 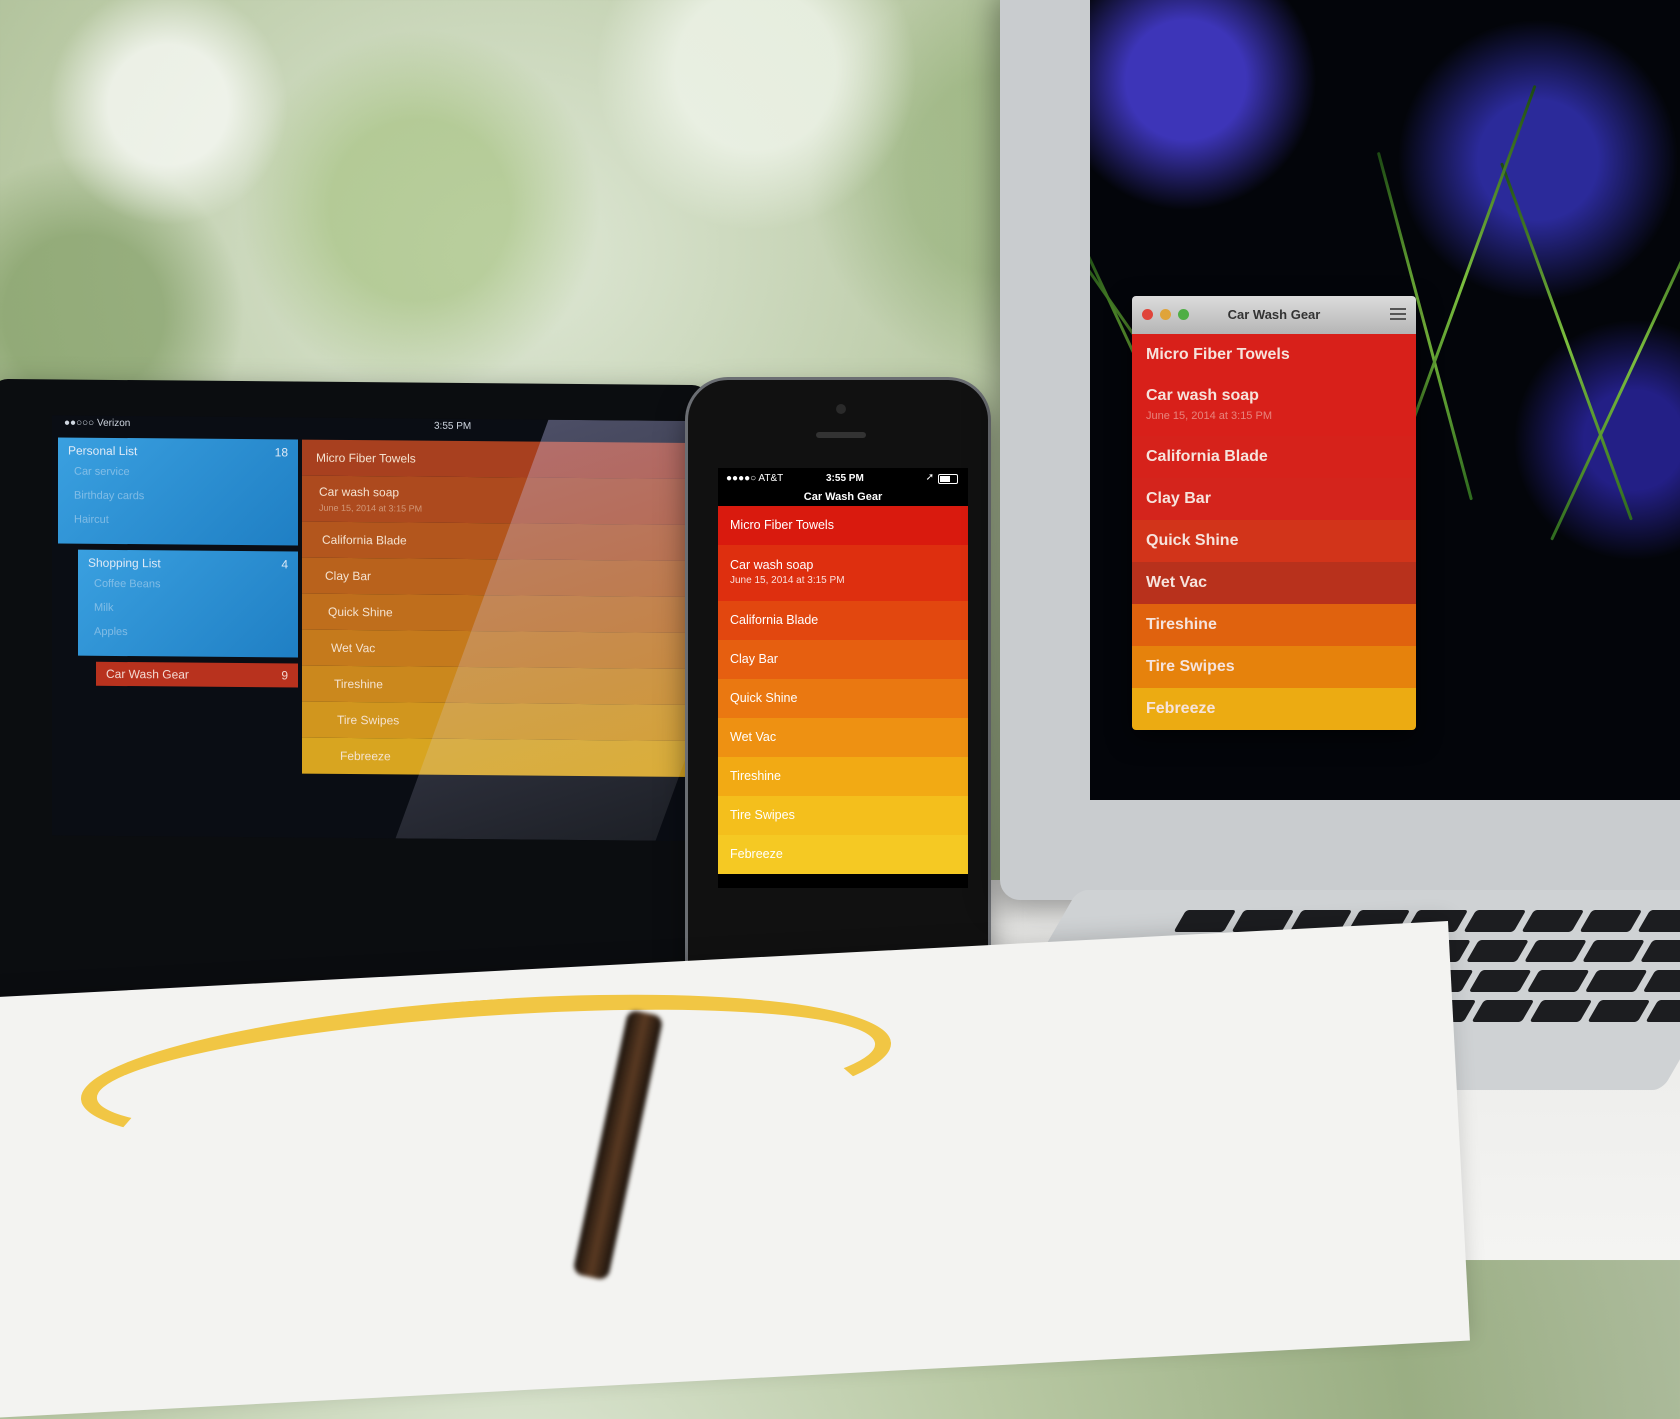 What do you see at coordinates (109, 496) in the screenshot?
I see `list-preview-item: Birthday cards` at bounding box center [109, 496].